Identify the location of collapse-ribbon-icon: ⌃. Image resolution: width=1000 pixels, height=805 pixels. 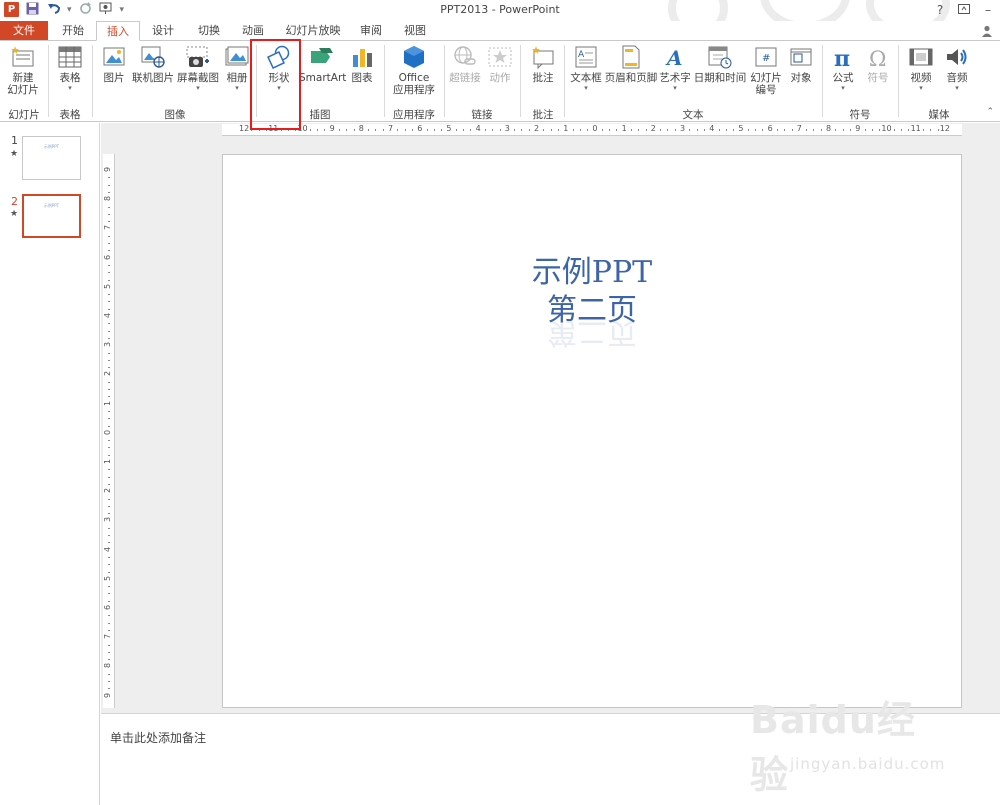
(990, 112).